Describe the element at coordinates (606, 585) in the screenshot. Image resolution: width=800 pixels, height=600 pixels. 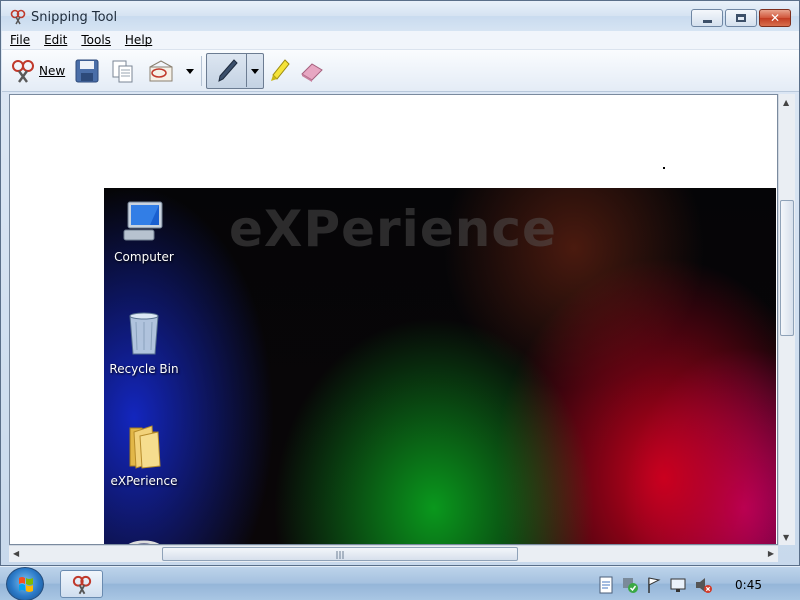
I see `document-icon` at that location.